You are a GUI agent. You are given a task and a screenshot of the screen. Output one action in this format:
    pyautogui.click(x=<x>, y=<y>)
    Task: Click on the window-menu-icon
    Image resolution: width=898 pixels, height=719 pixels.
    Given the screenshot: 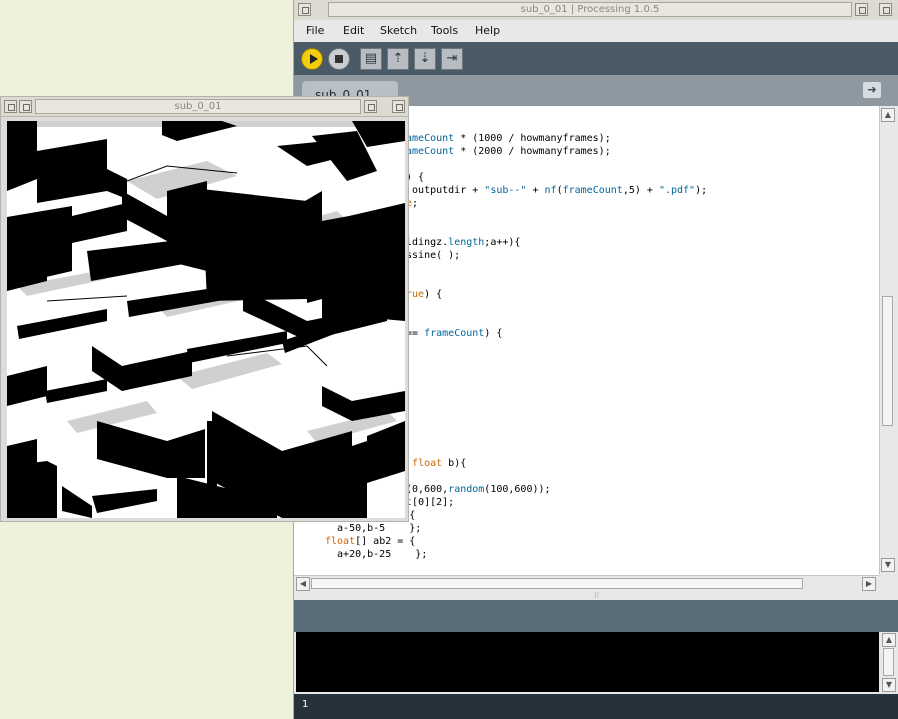 What is the action you would take?
    pyautogui.click(x=304, y=9)
    